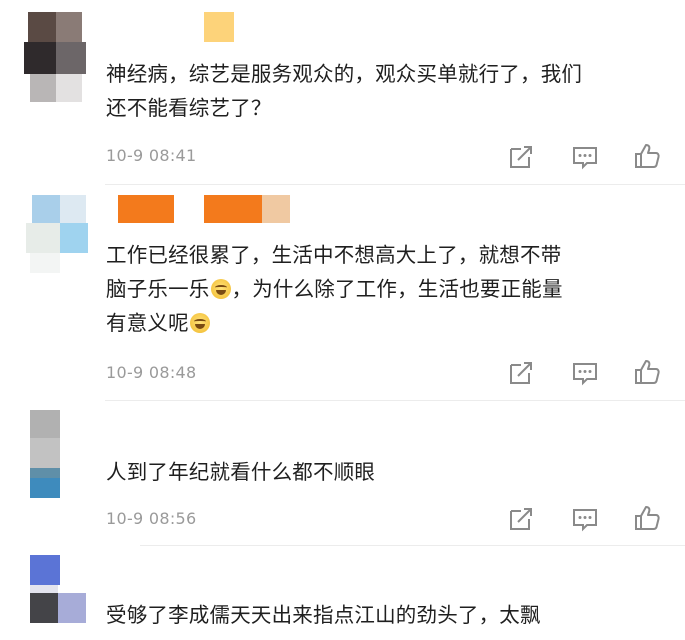  What do you see at coordinates (323, 615) in the screenshot?
I see `comment-line: 受够了李成儒天天出来指点江山的劲头了，太飘` at bounding box center [323, 615].